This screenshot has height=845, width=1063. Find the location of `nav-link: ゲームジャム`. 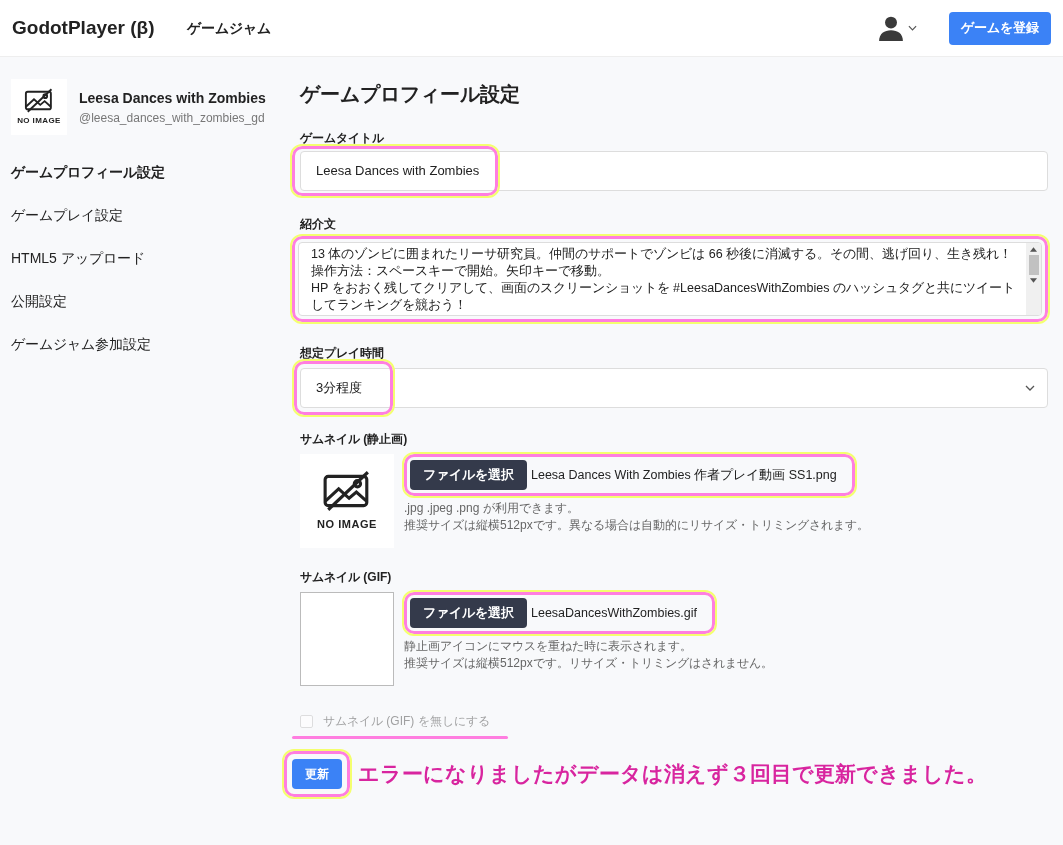

nav-link: ゲームジャム is located at coordinates (228, 28).